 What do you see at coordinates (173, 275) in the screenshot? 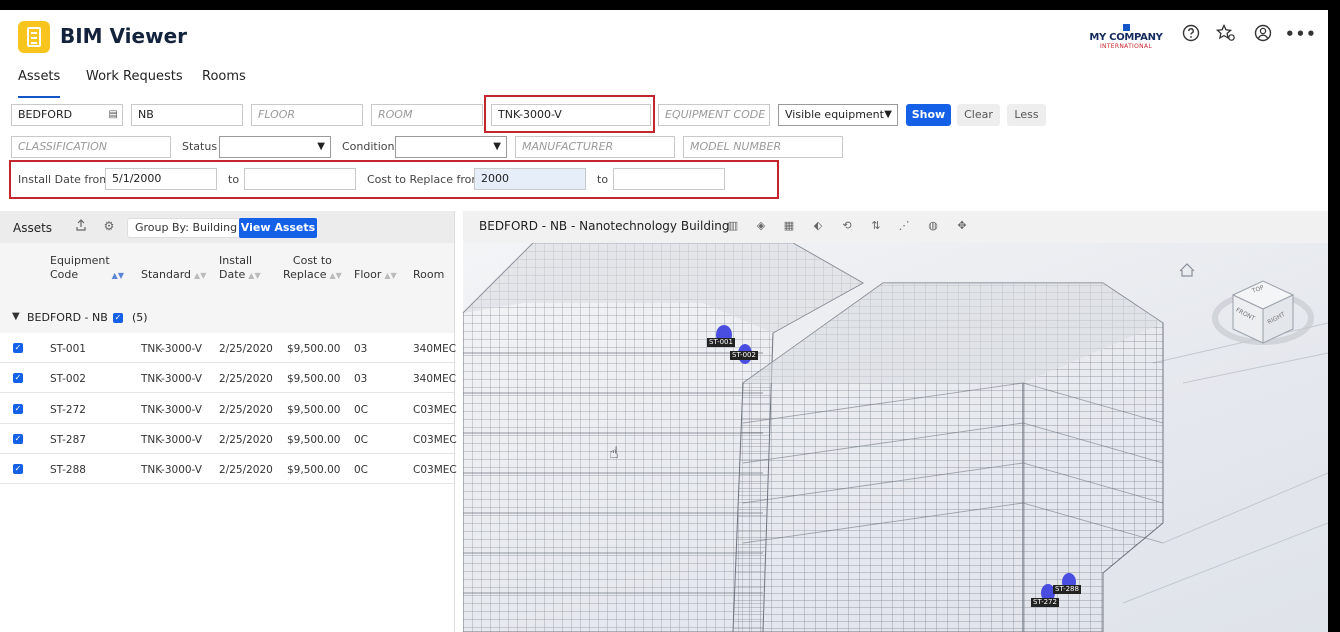
I see `col-standard: Standard ▲▼` at bounding box center [173, 275].